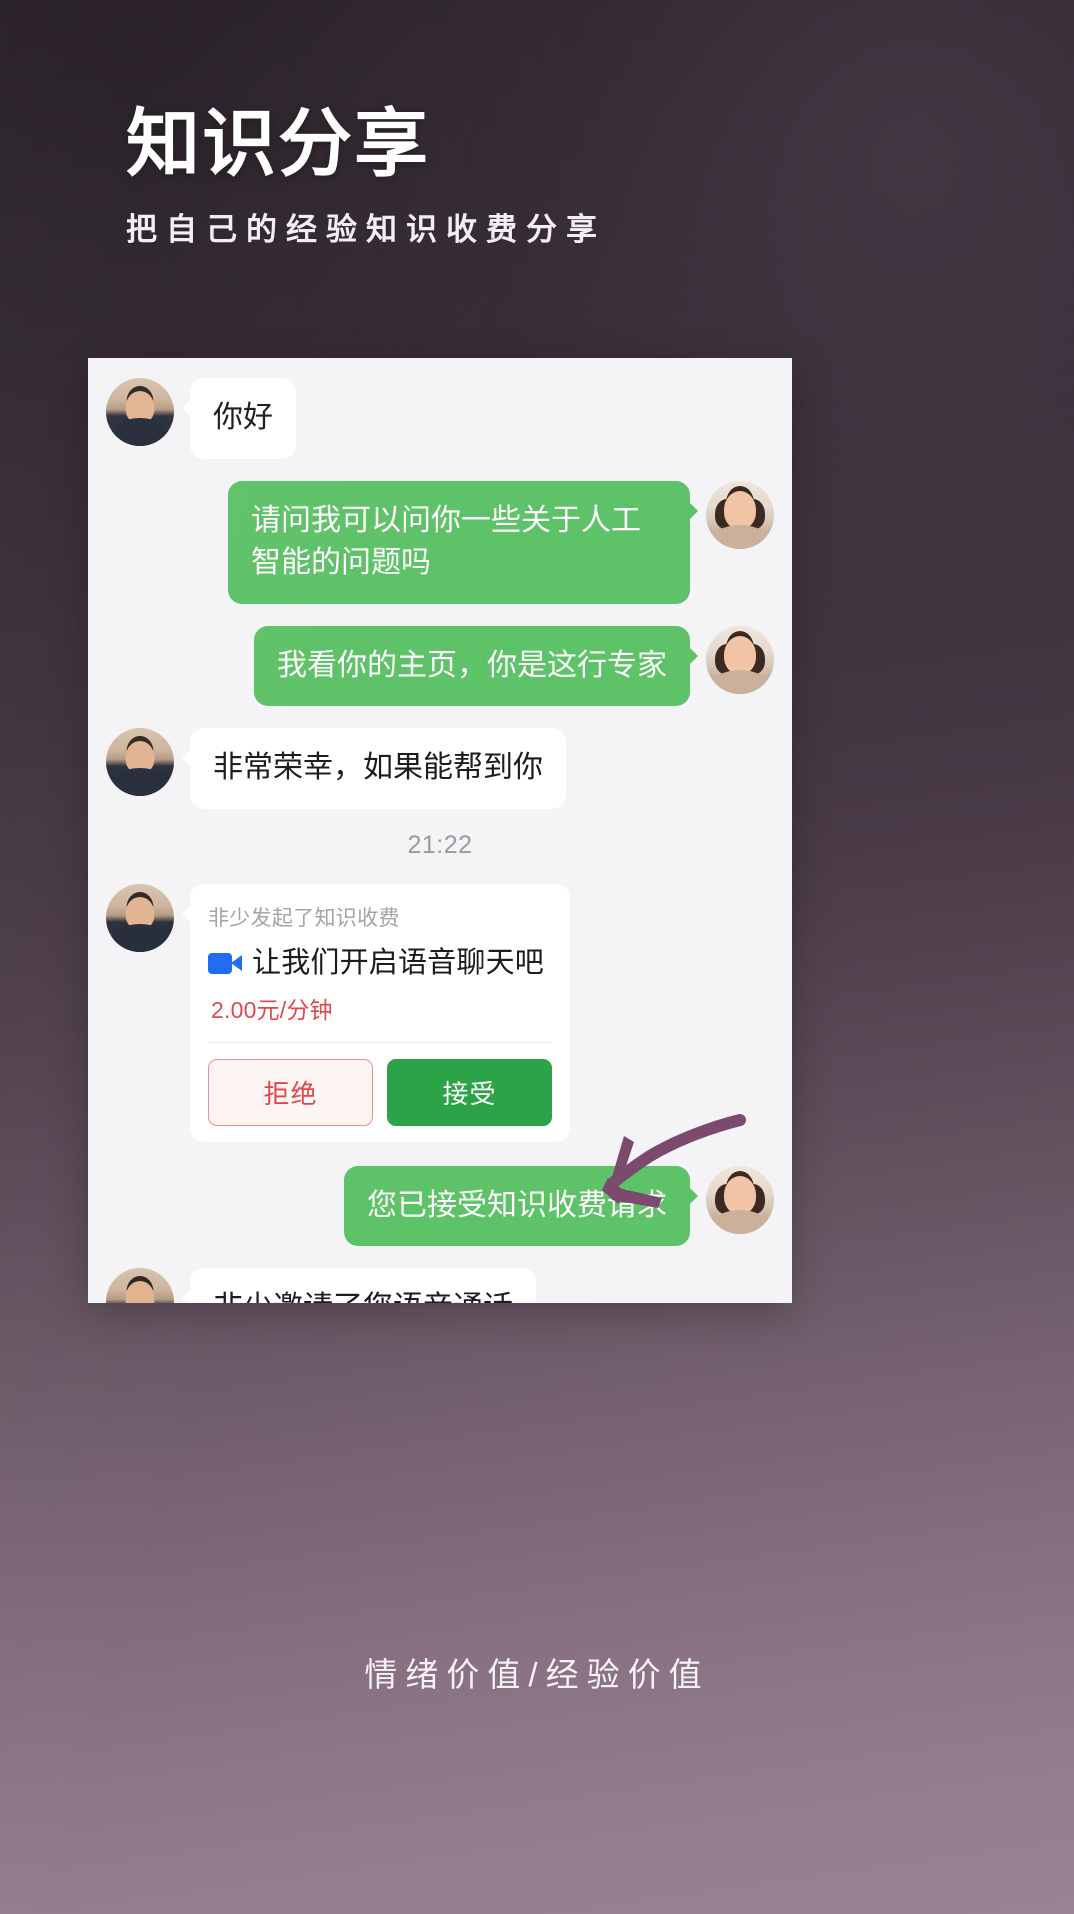 Image resolution: width=1074 pixels, height=1914 pixels. Describe the element at coordinates (359, 1285) in the screenshot. I see `message-bubble-incoming: 非少邀请了您语音通话` at that location.